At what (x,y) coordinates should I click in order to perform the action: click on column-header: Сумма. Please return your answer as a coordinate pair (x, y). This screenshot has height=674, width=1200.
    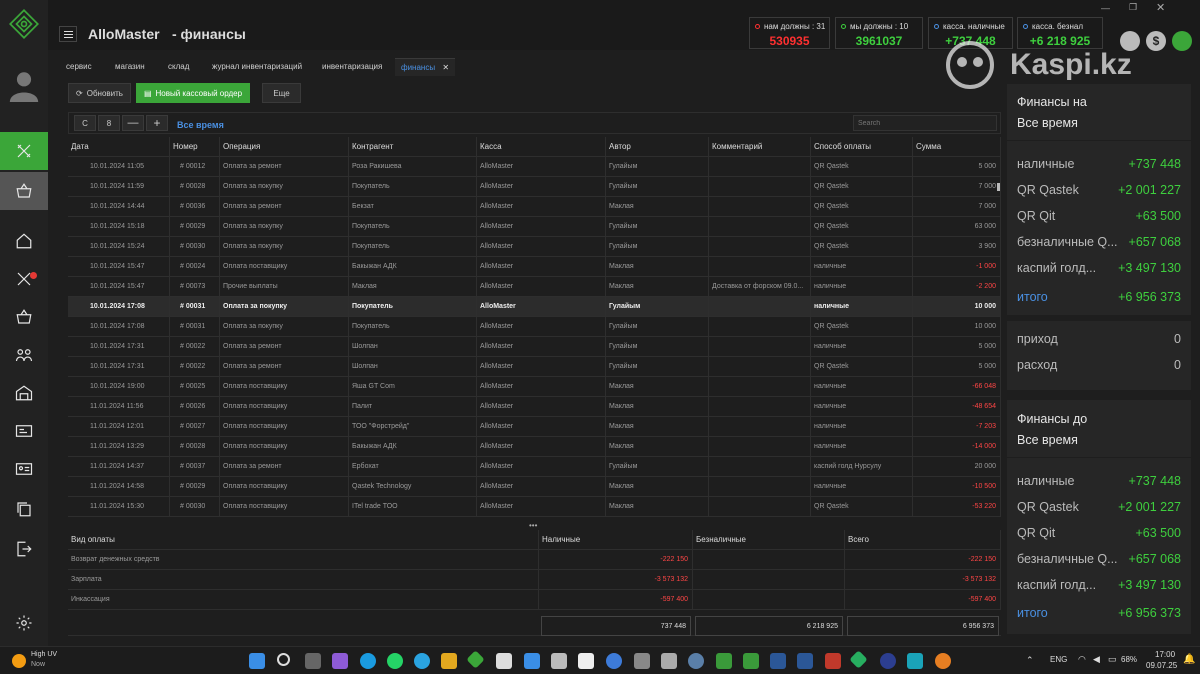
    Looking at the image, I should click on (957, 147).